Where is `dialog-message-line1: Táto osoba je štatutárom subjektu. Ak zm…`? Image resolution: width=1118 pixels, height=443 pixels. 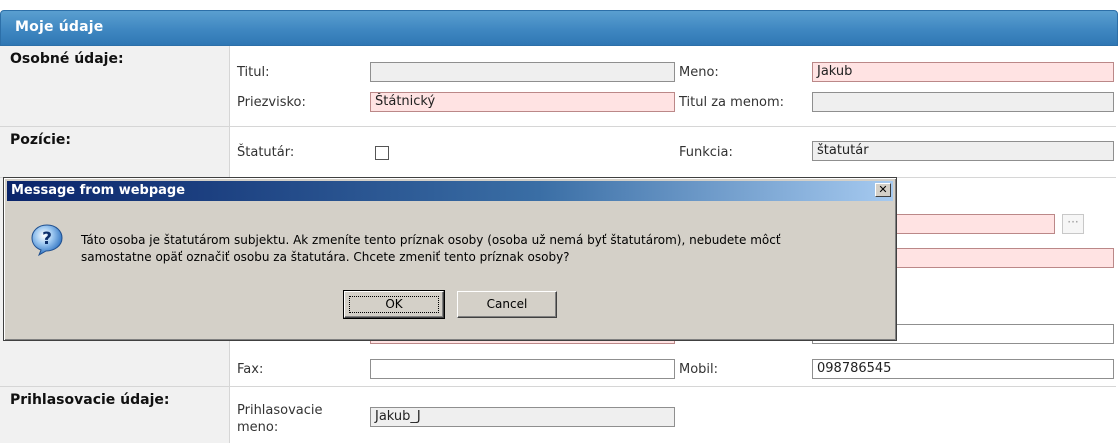
dialog-message-line1: Táto osoba je štatutárom subjektu. Ak zm… is located at coordinates (431, 240).